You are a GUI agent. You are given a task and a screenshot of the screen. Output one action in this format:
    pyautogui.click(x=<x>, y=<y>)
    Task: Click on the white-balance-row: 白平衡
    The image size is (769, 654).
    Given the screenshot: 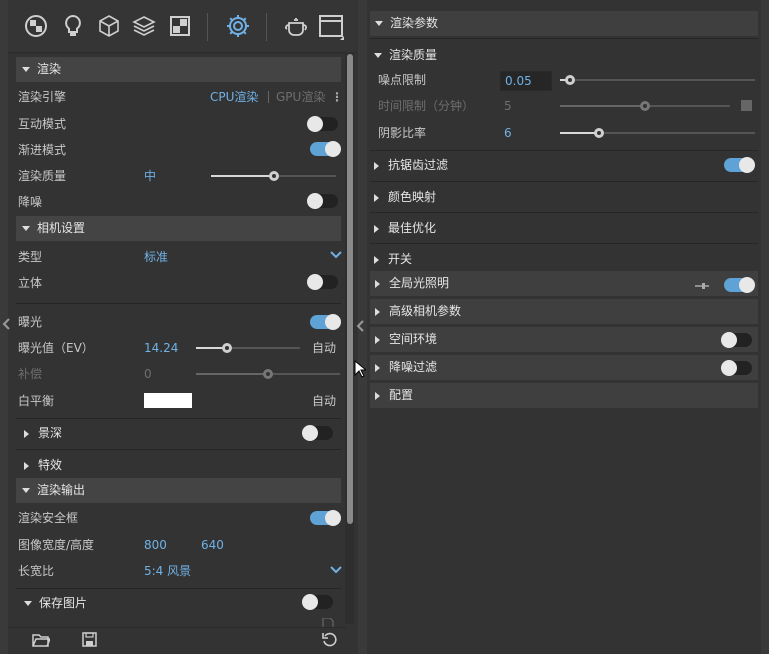 What is the action you would take?
    pyautogui.click(x=36, y=401)
    